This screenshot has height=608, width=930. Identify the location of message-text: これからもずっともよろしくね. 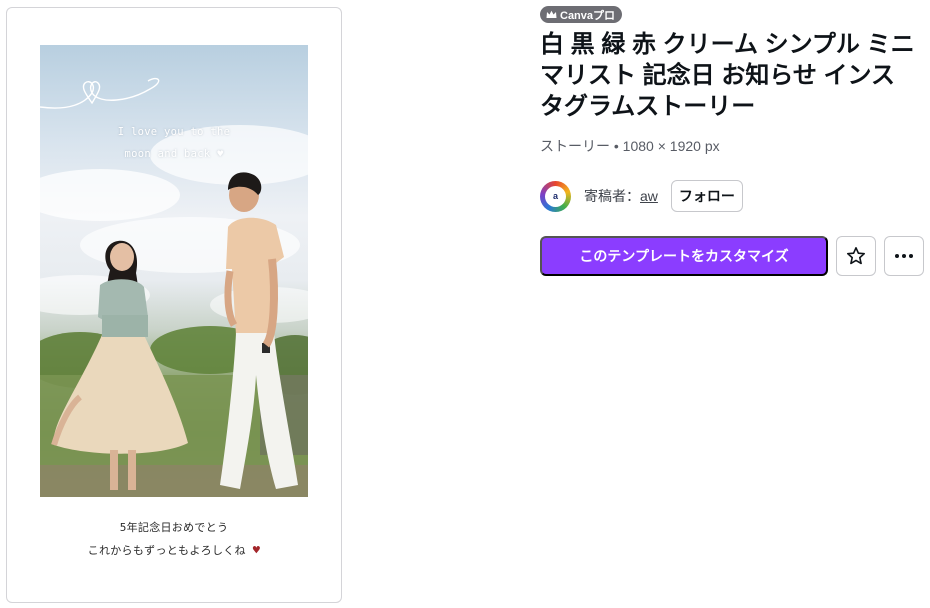
(166, 550).